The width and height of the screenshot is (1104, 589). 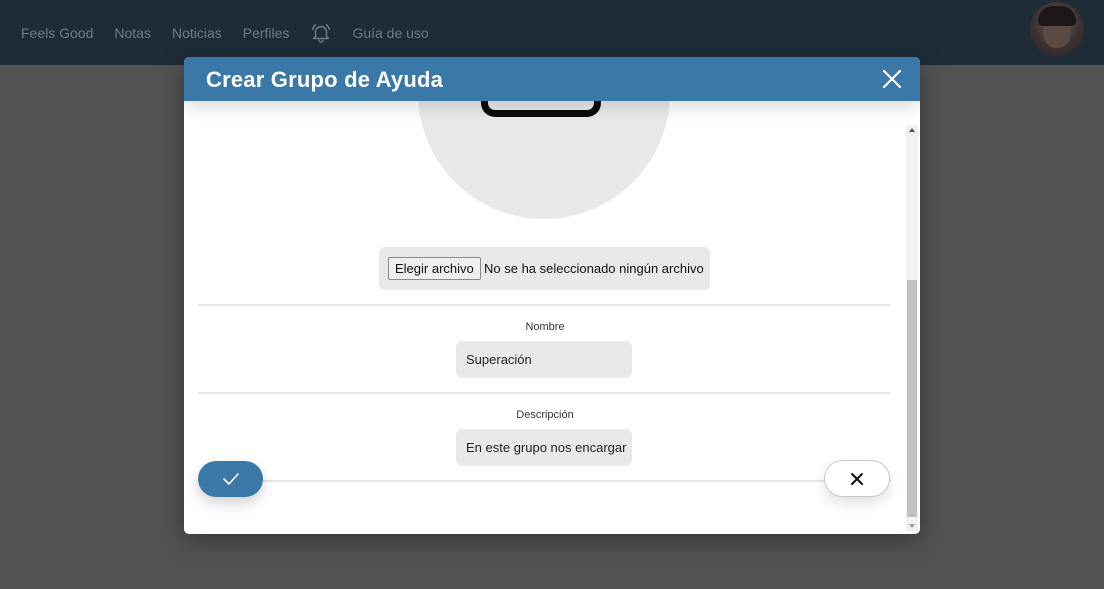 What do you see at coordinates (1057, 29) in the screenshot?
I see `avatar` at bounding box center [1057, 29].